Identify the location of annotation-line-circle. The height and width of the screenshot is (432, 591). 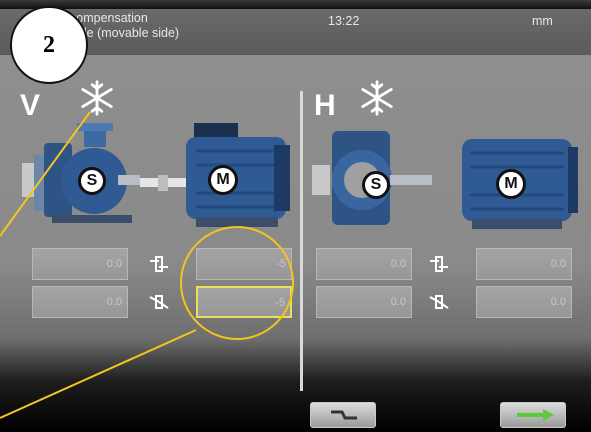
(98, 374).